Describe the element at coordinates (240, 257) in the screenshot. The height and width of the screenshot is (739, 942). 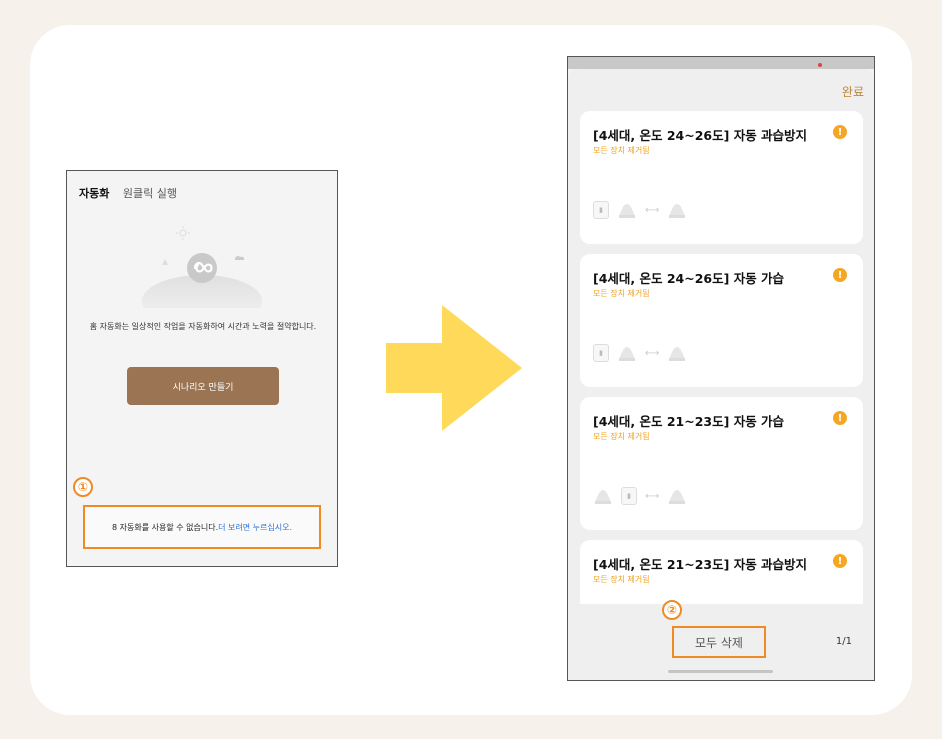
I see `cloud-icon` at that location.